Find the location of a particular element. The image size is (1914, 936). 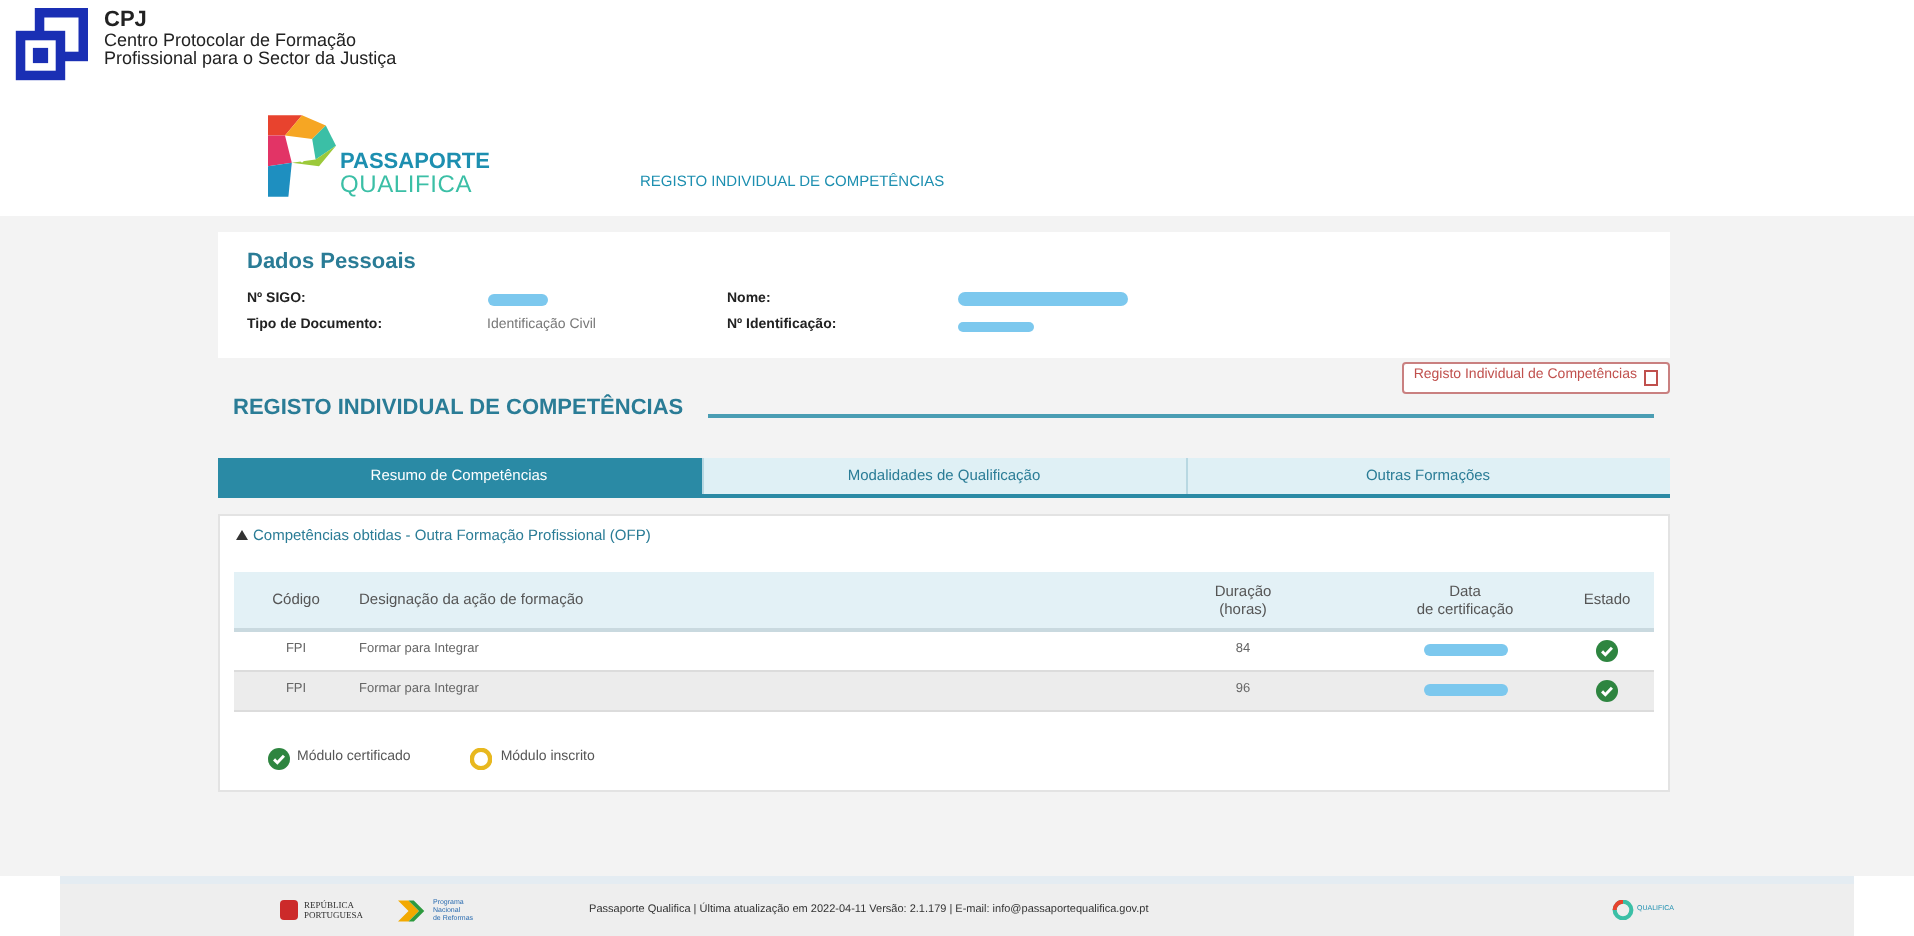

colored-q-logo-icon is located at coordinates (1622, 910).